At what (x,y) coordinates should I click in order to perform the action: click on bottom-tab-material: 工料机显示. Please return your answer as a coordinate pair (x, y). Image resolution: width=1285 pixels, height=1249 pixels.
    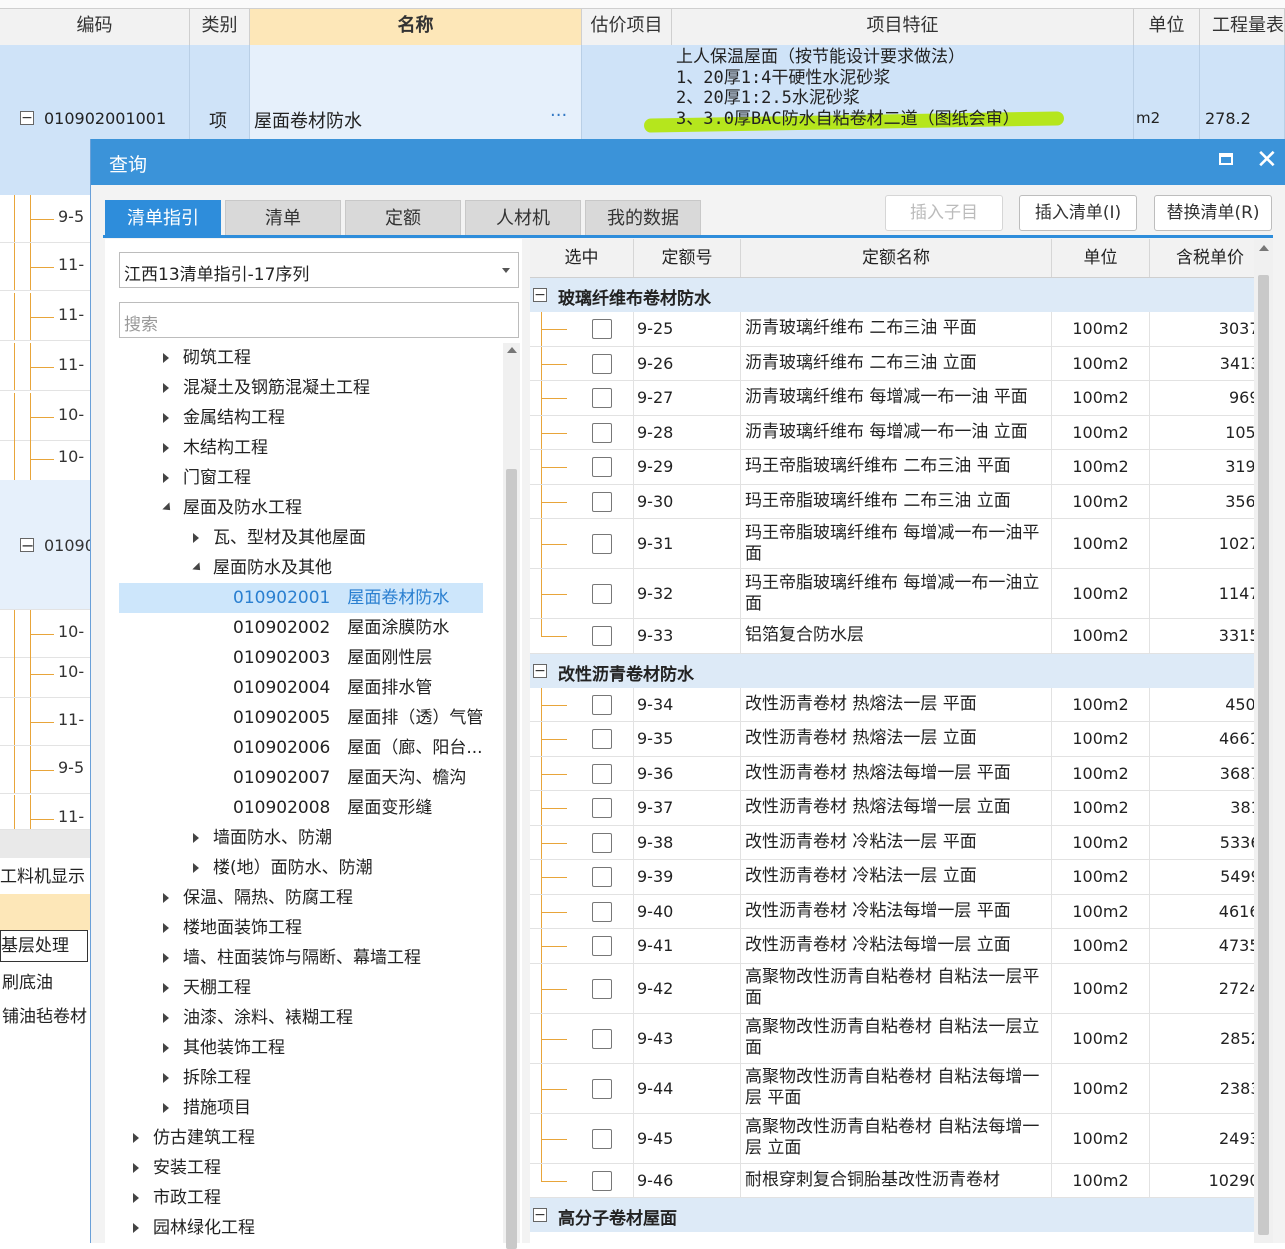
    Looking at the image, I should click on (42, 874).